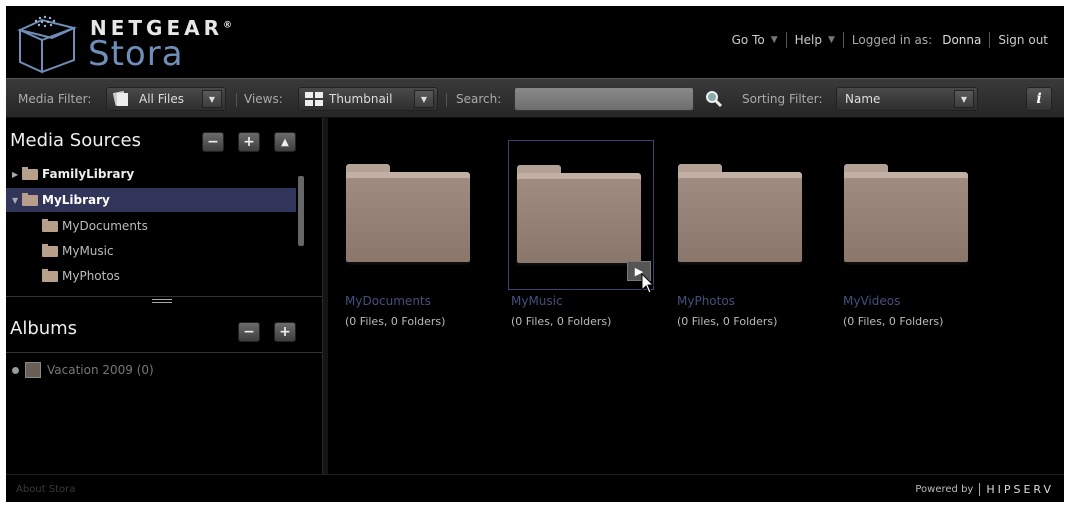  What do you see at coordinates (604, 99) in the screenshot?
I see `search-input` at bounding box center [604, 99].